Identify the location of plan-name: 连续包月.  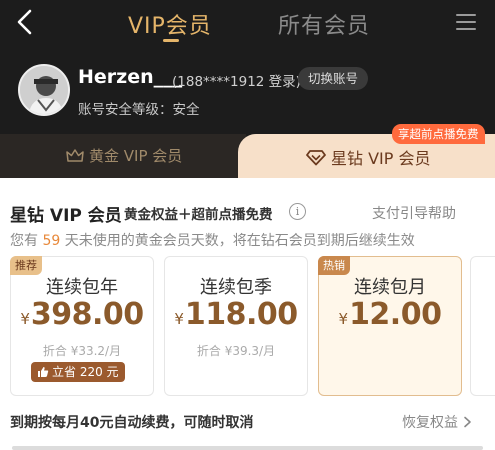
(390, 287).